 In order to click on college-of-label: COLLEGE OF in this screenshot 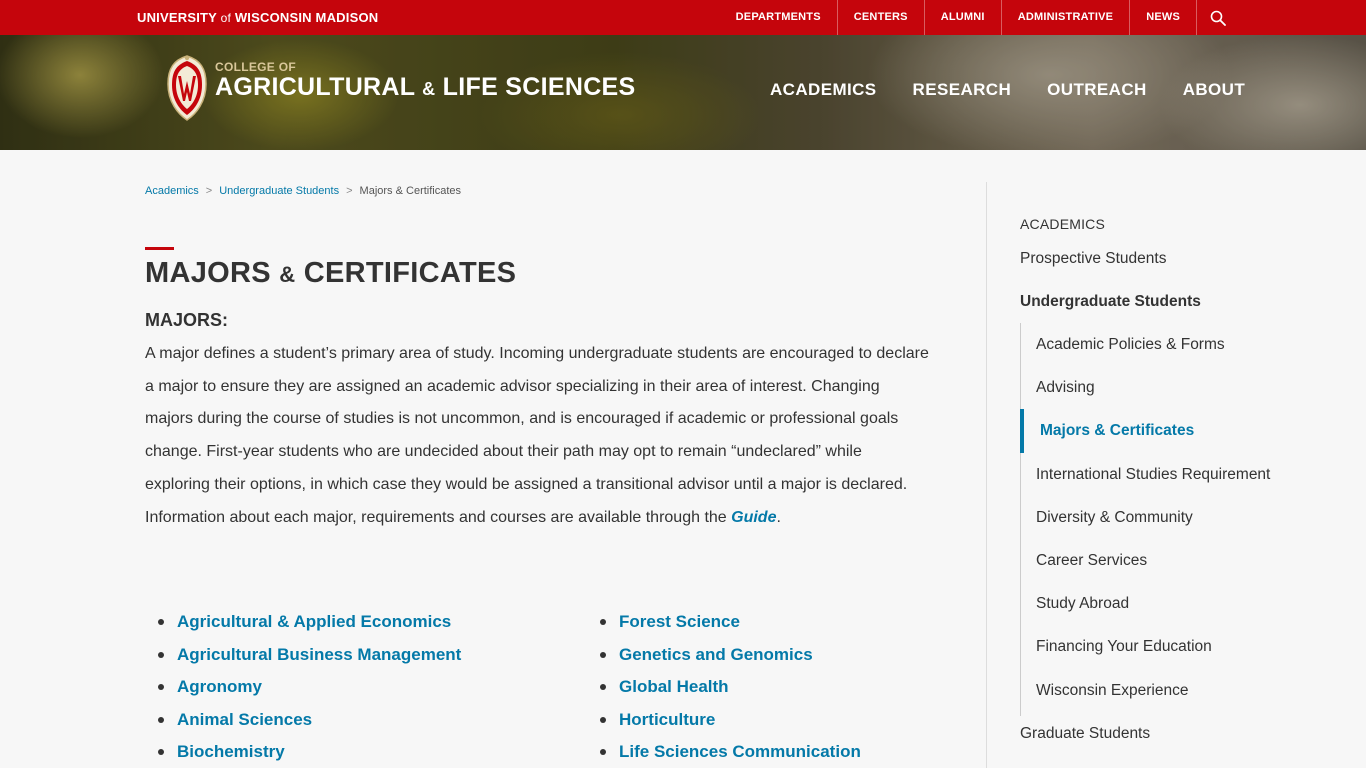, I will do `click(255, 67)`.